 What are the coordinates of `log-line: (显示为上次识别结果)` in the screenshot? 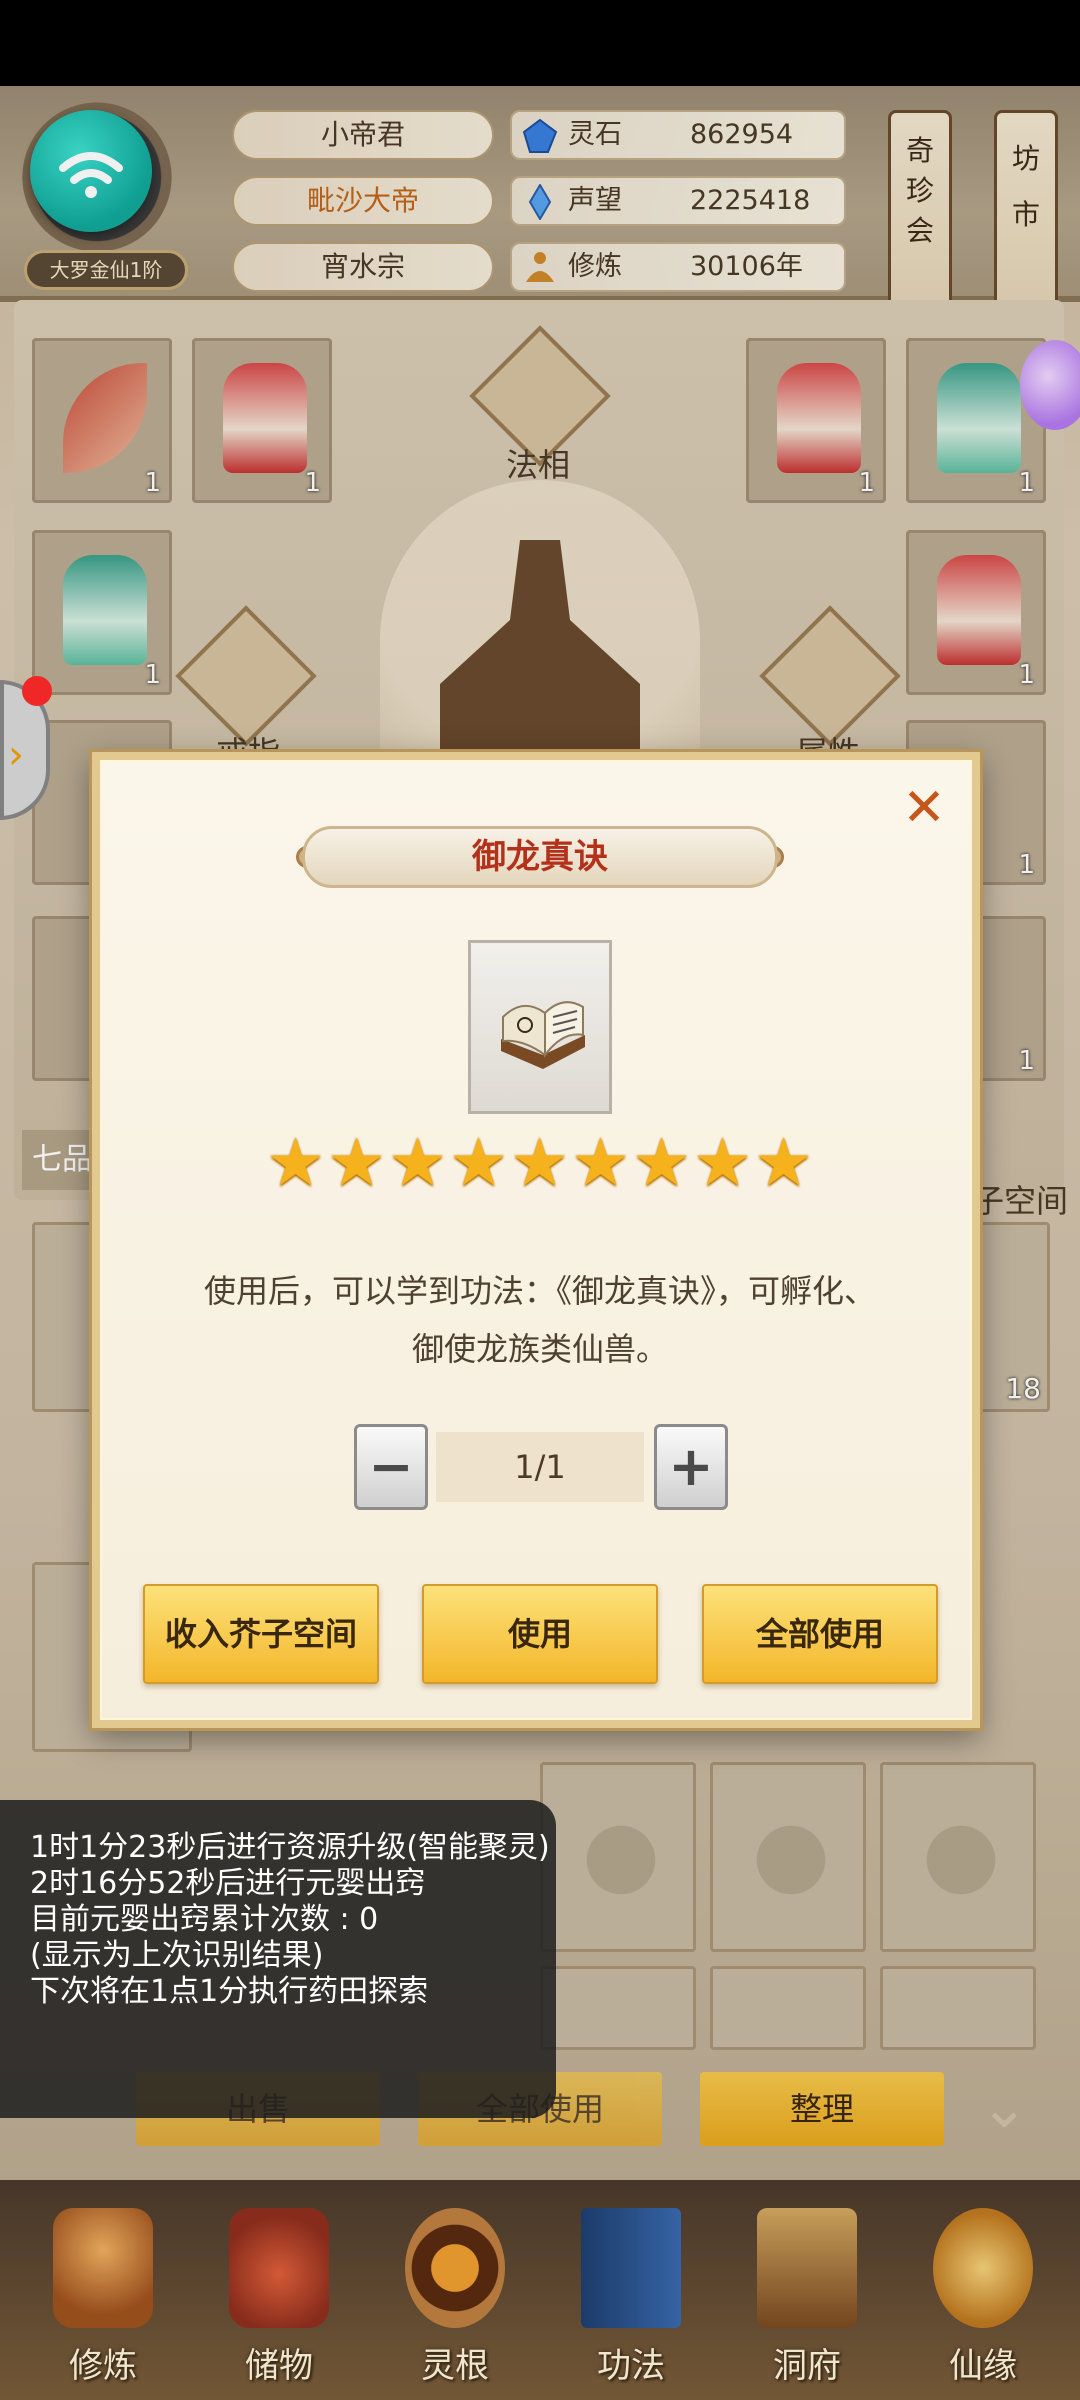 It's located at (177, 1955).